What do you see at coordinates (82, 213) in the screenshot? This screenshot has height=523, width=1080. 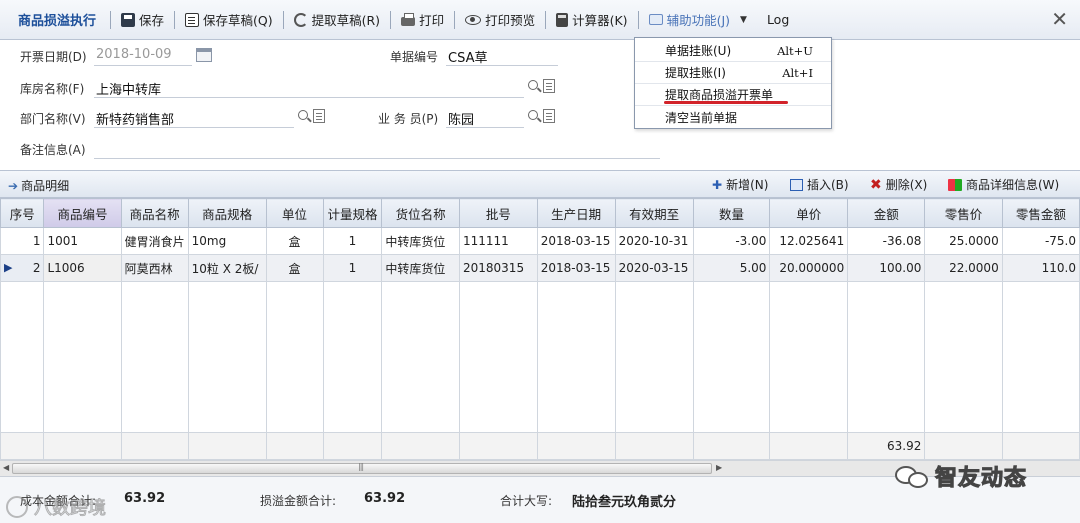 I see `column-header: 商品编号` at bounding box center [82, 213].